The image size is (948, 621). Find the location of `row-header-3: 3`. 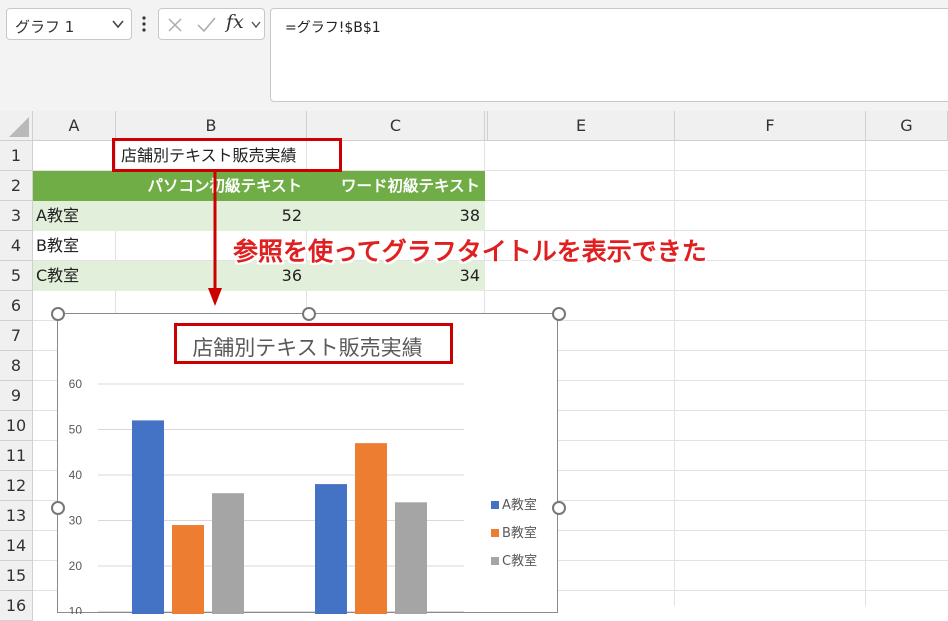

row-header-3: 3 is located at coordinates (16, 216).